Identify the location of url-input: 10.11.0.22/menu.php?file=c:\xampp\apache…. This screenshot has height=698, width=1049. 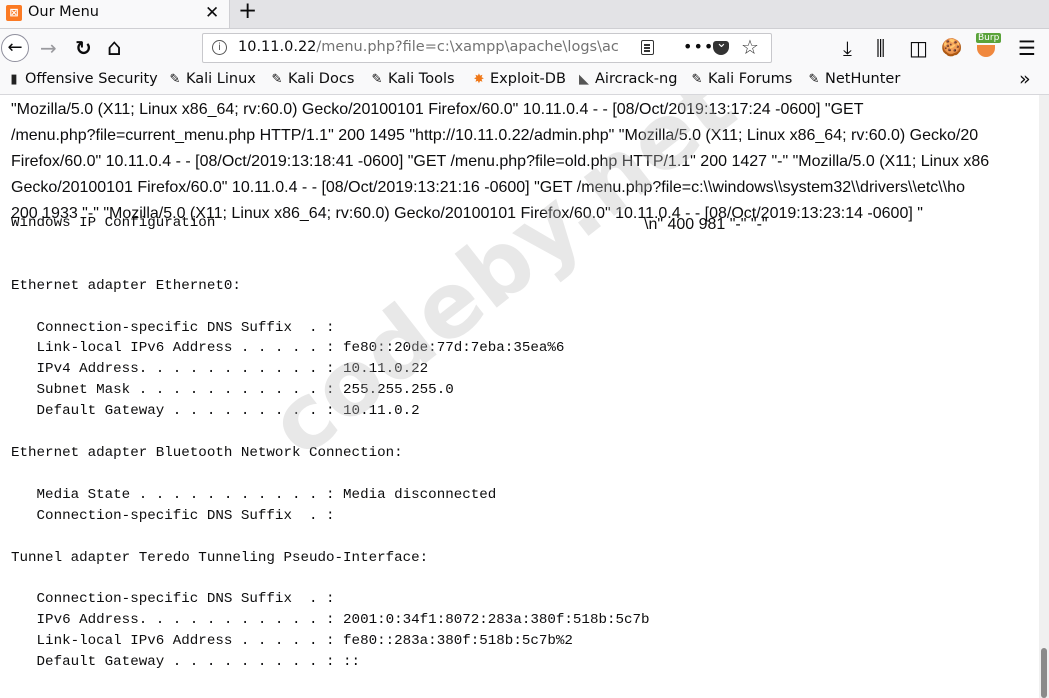
(433, 47).